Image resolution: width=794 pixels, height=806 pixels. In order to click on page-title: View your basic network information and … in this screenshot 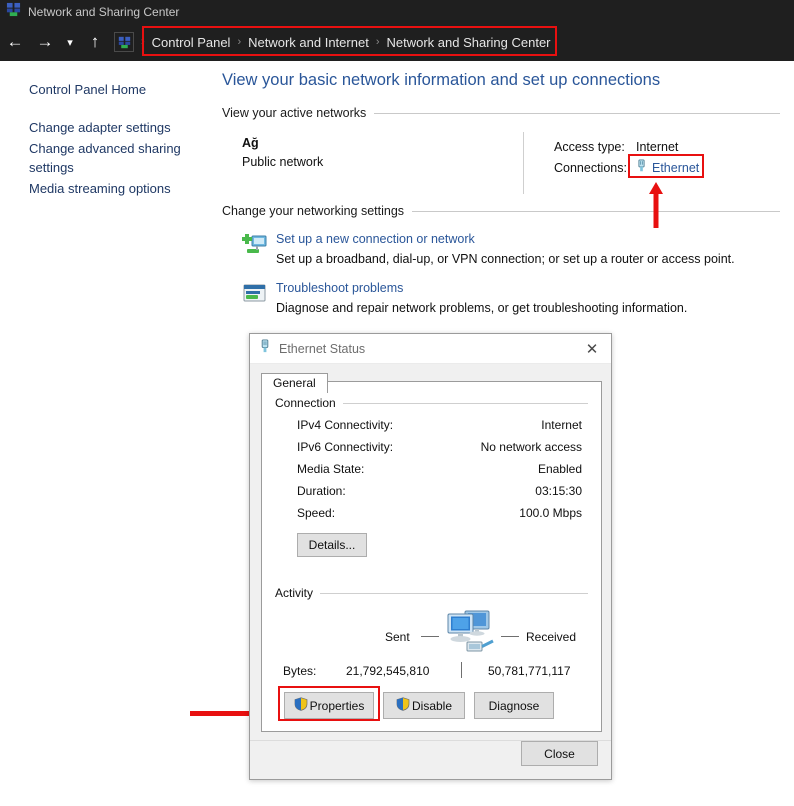, I will do `click(441, 80)`.